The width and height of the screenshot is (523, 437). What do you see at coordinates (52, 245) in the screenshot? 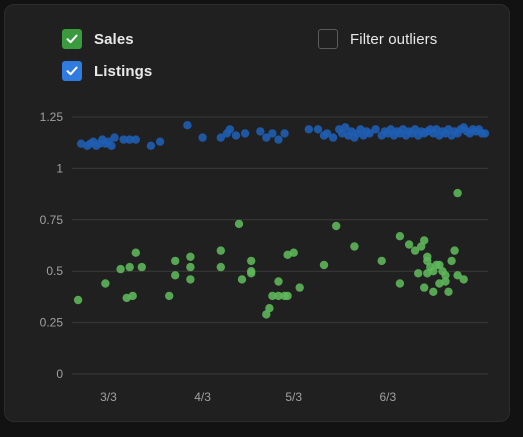
I see `y-axis-ticks: 0 0.25 0.5 0.75 1 1.25` at bounding box center [52, 245].